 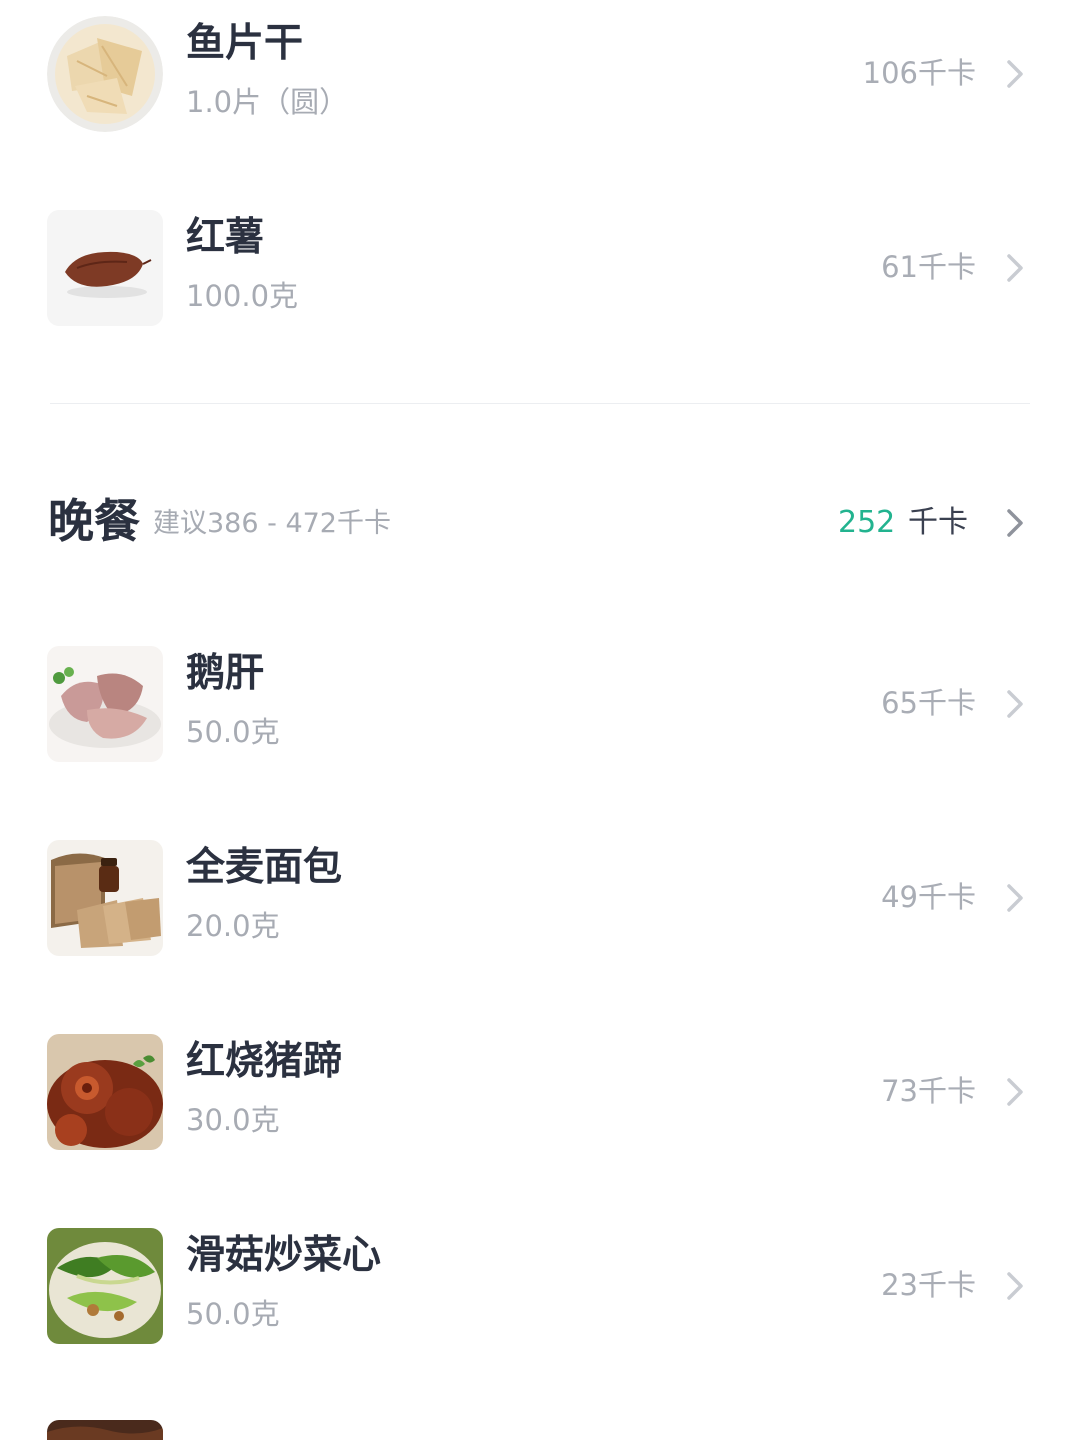 What do you see at coordinates (928, 1091) in the screenshot?
I see `food-calories: 73千卡` at bounding box center [928, 1091].